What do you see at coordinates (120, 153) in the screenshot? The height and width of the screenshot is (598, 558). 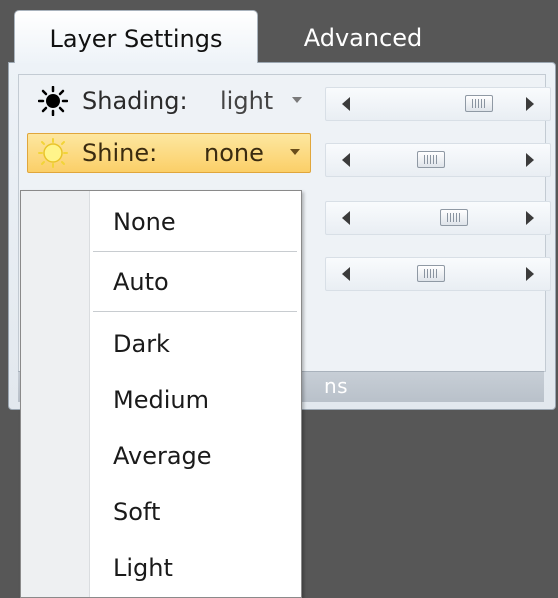 I see `shine-label: Shine:` at bounding box center [120, 153].